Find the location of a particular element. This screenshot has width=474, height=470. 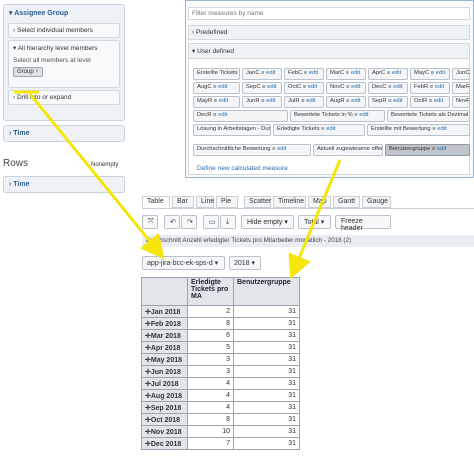

benutzergruppe-arrow is located at coordinates (315, 219).